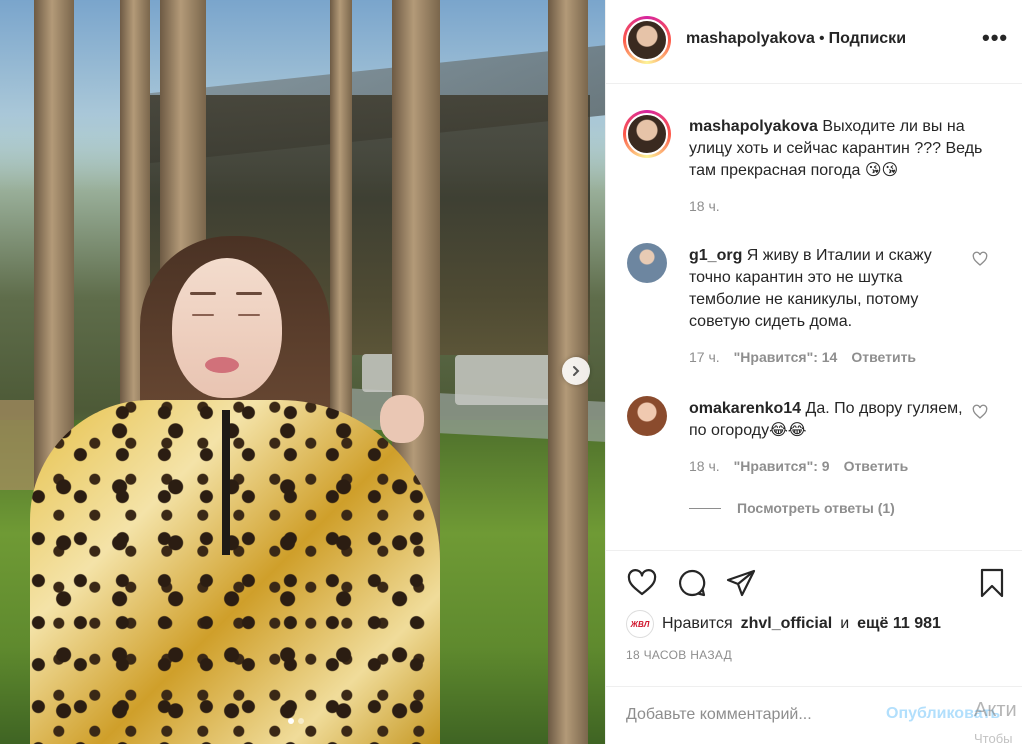  I want to click on liker-avatar: ЖВЛ, so click(640, 624).